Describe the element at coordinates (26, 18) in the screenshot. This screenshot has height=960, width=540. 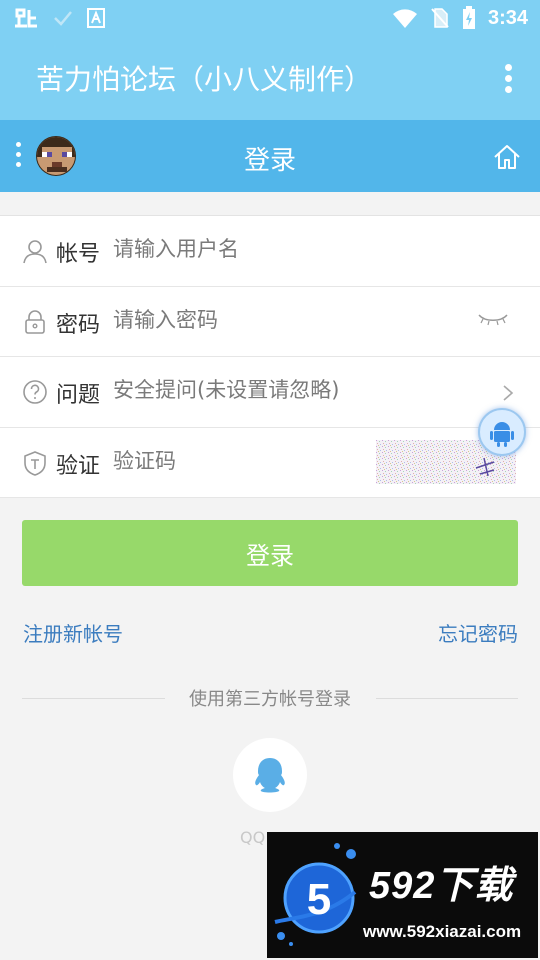
I see `app-notification-icon` at that location.